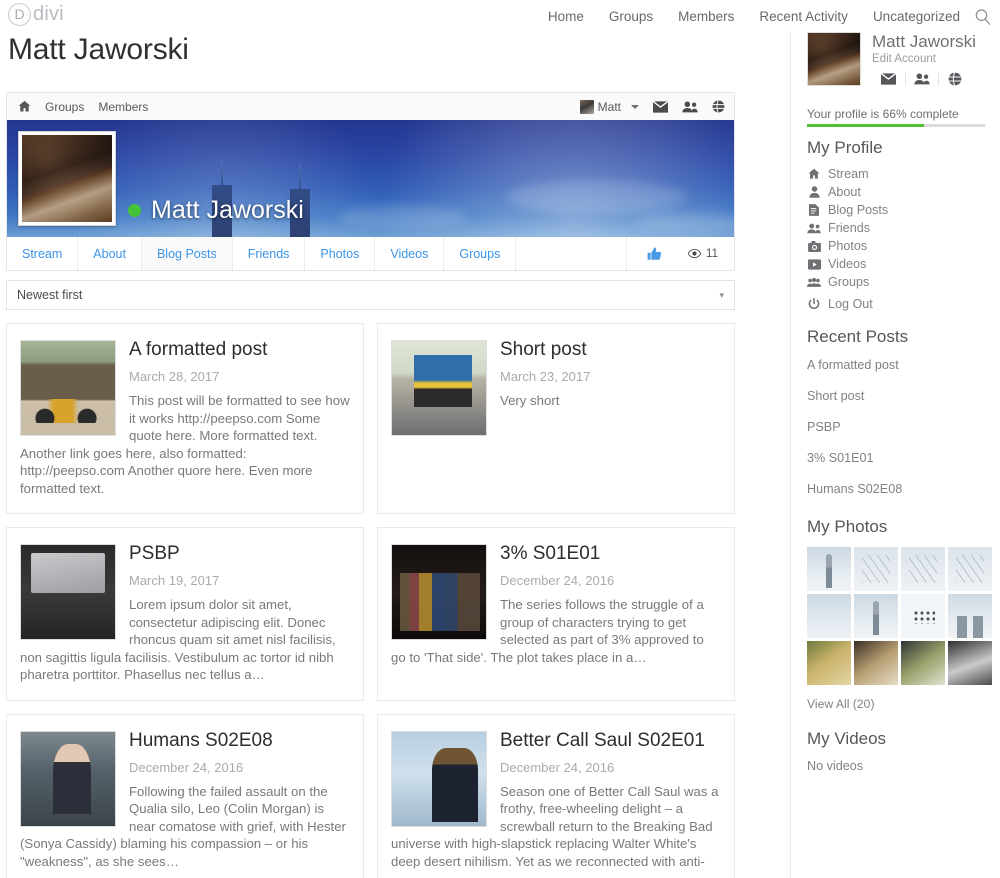 This screenshot has height=878, width=1000. What do you see at coordinates (712, 253) in the screenshot?
I see `view-count-value: 11` at bounding box center [712, 253].